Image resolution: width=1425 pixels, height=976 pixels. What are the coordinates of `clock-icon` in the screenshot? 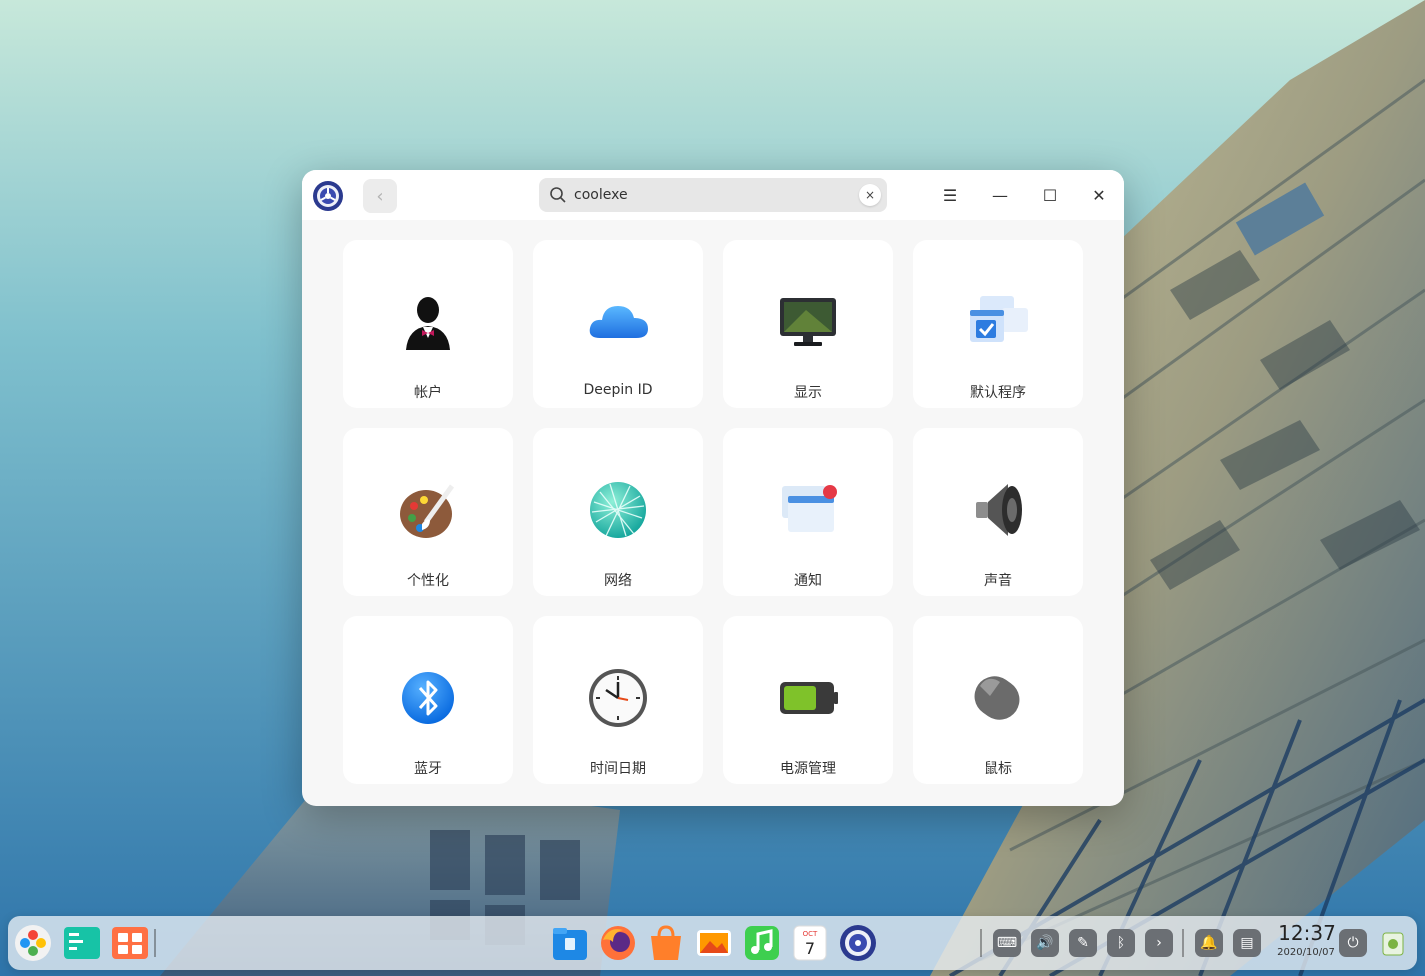 It's located at (618, 698).